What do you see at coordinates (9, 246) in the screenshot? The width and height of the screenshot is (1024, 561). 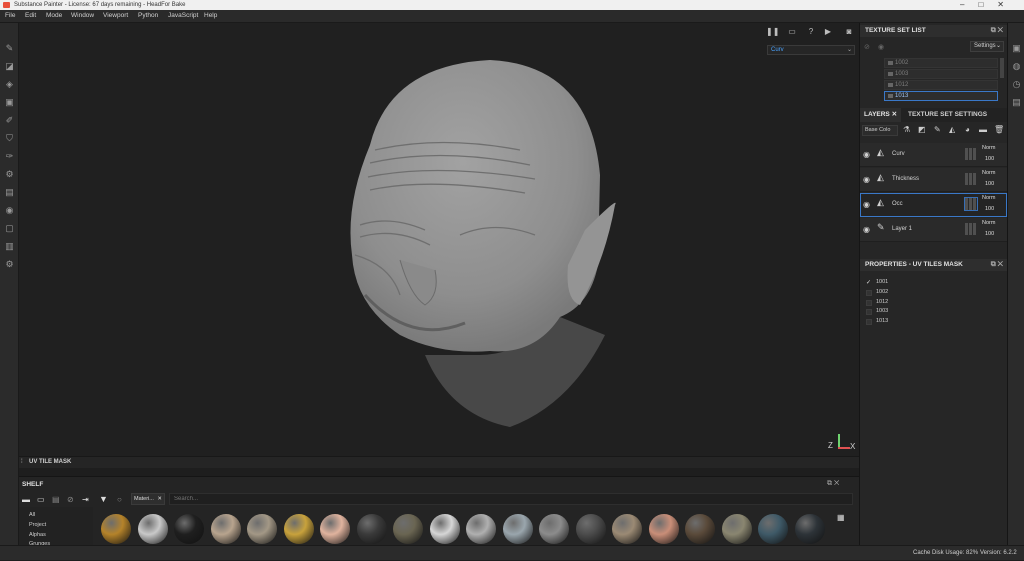 I see `export-icon: ▥` at bounding box center [9, 246].